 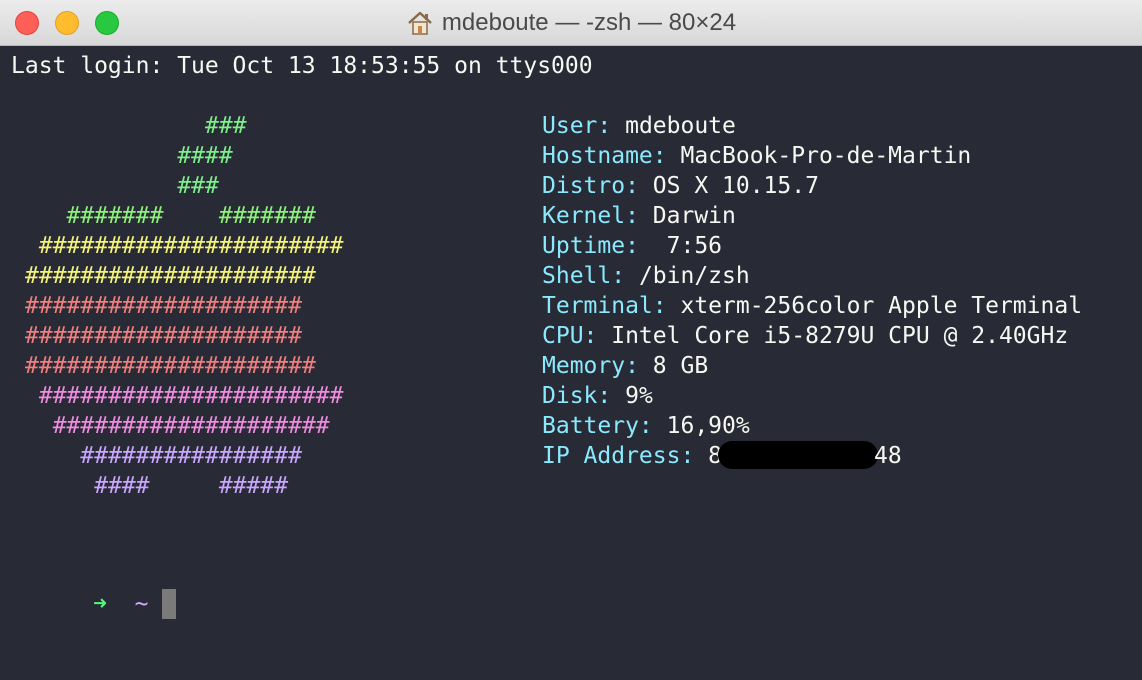 What do you see at coordinates (100, 604) in the screenshot?
I see `prompt-arrow: ➜` at bounding box center [100, 604].